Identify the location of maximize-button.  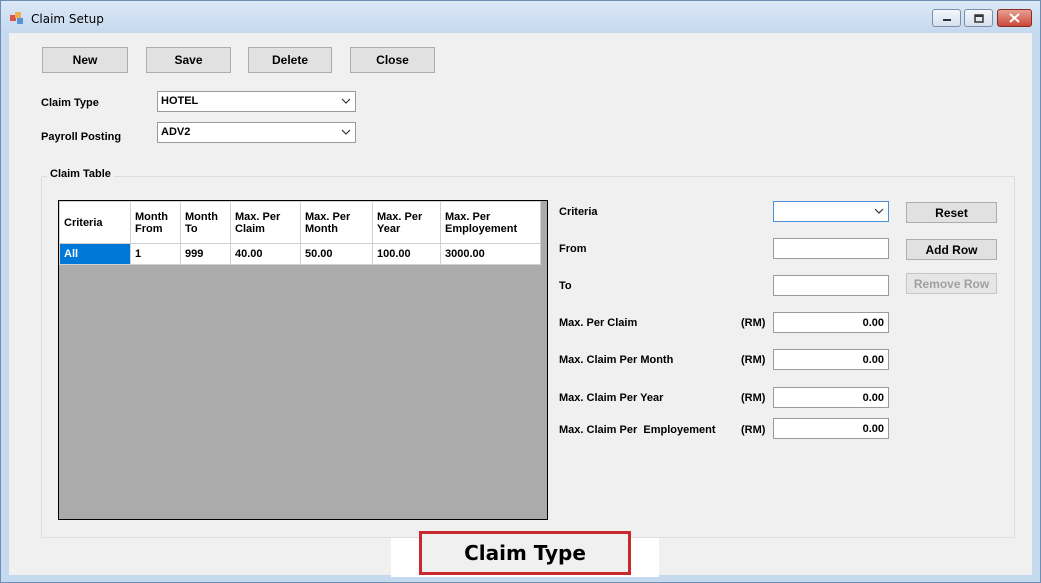
(978, 18).